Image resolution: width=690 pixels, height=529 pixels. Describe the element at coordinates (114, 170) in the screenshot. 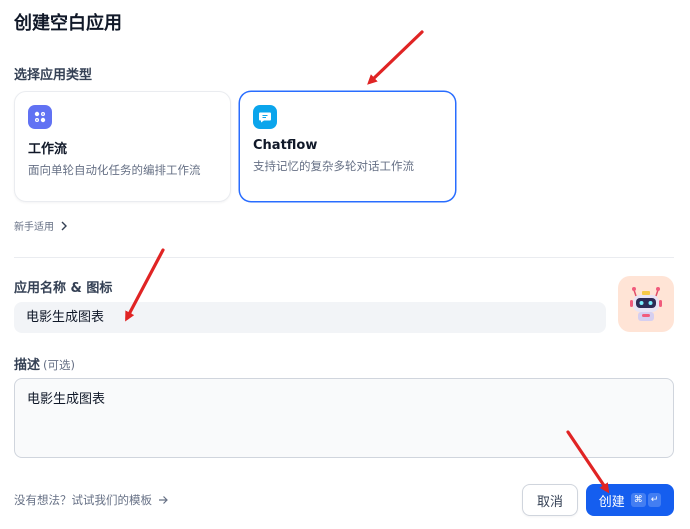

I see `app-type-description: 面向单轮自动化任务的编排工作流` at that location.